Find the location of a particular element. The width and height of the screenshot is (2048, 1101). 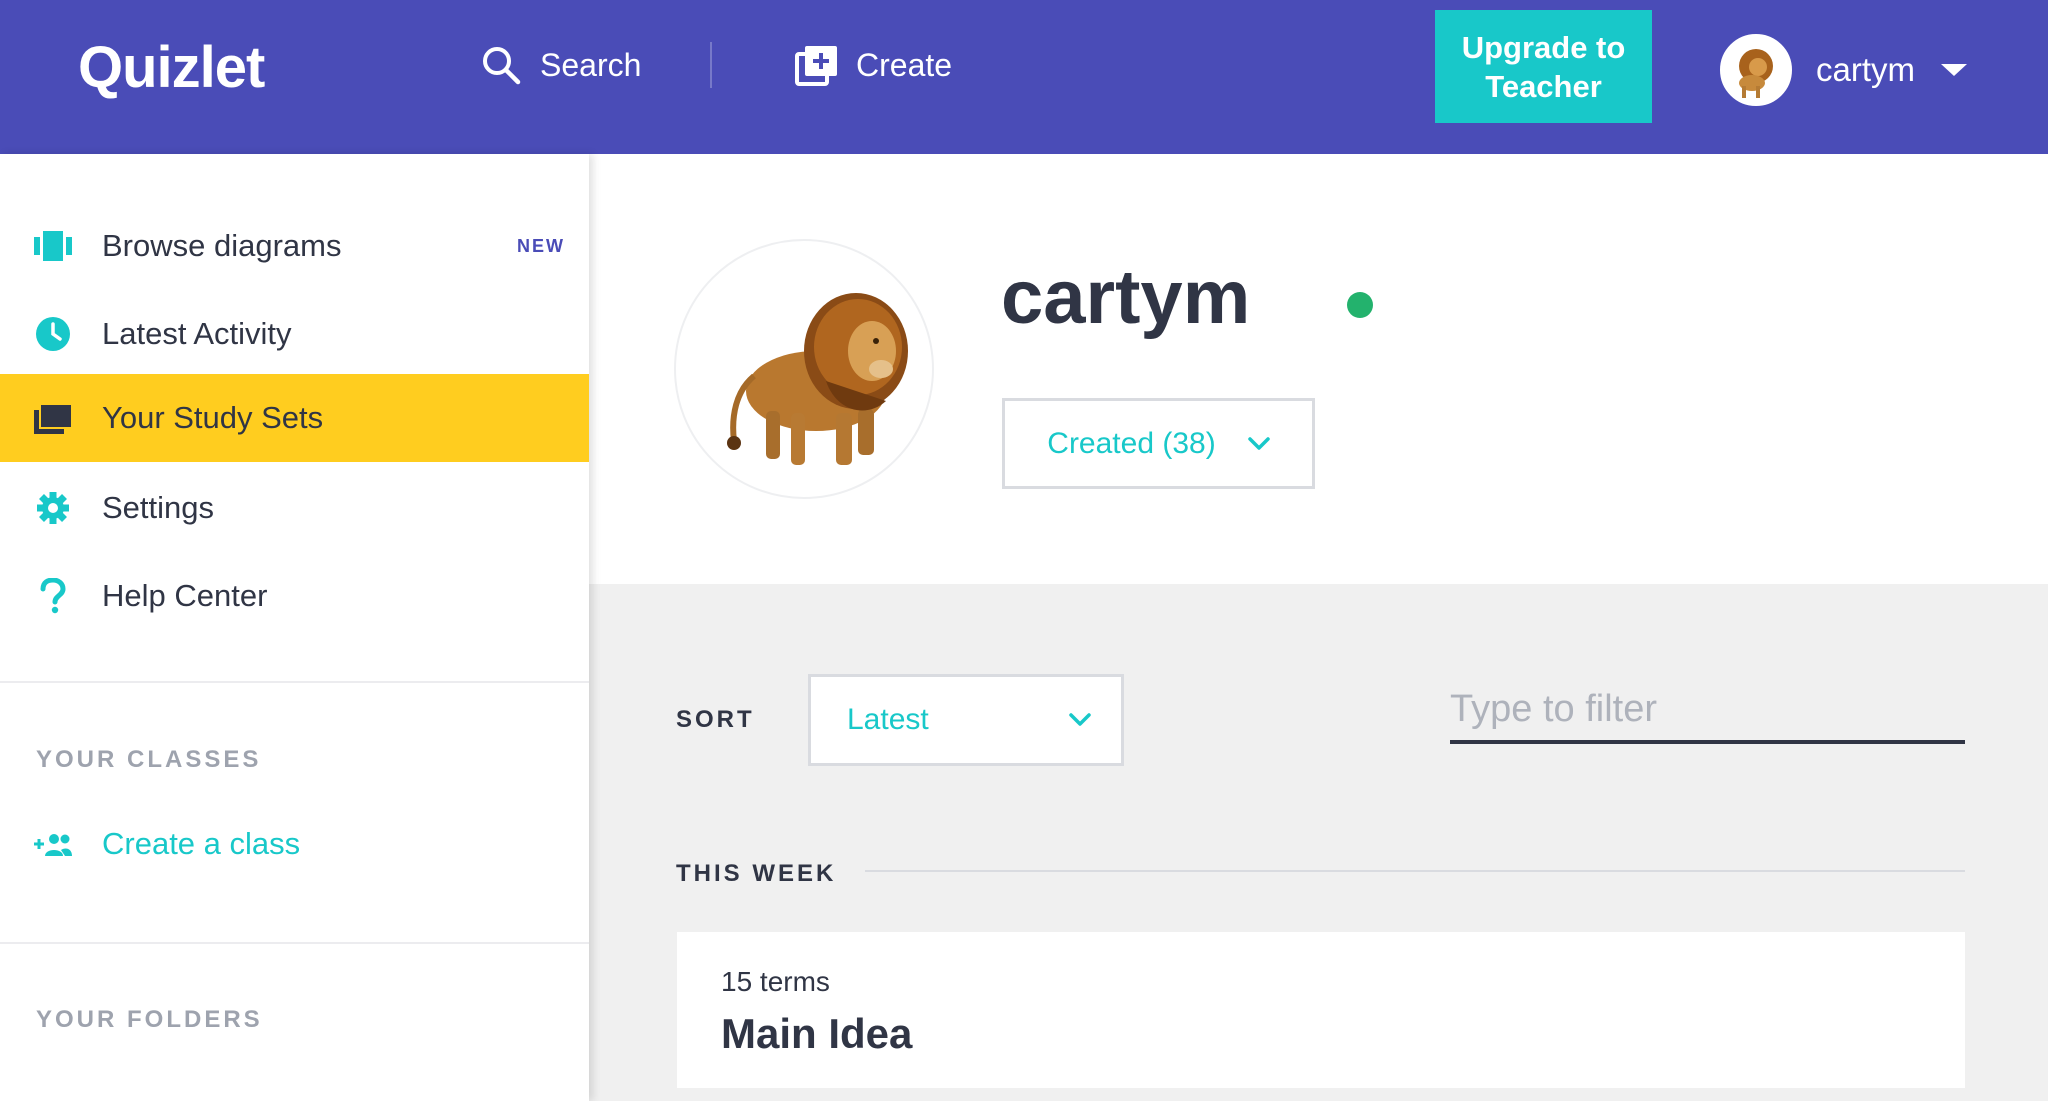

sort-label: SORT is located at coordinates (715, 719).